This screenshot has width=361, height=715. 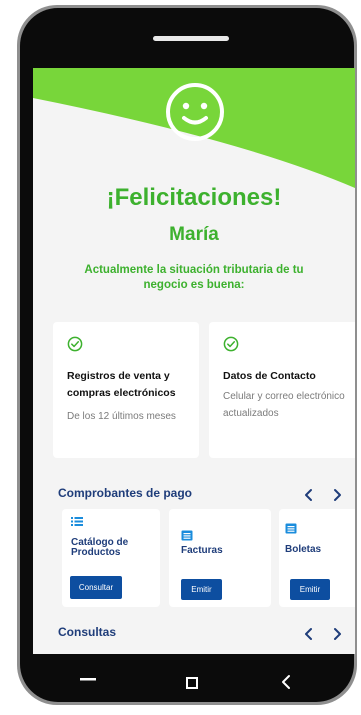 I want to click on comprobantes-carousel-controls, so click(x=326, y=495).